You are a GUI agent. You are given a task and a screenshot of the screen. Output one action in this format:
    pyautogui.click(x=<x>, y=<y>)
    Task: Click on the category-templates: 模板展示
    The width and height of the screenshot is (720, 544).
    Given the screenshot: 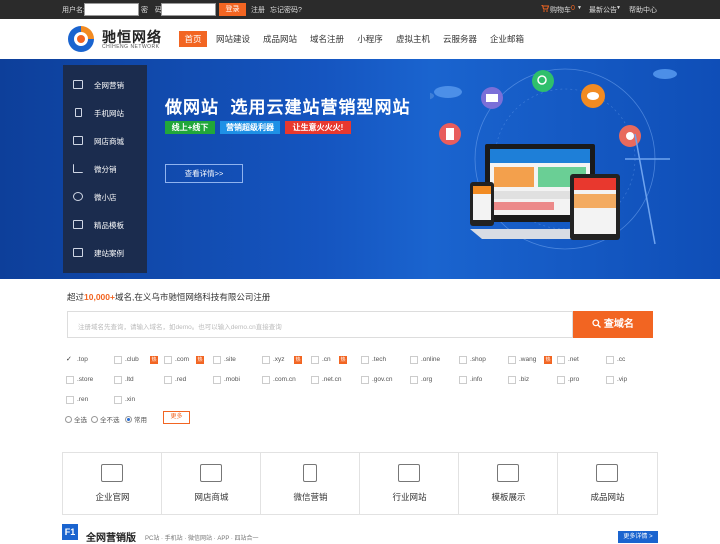 What is the action you would take?
    pyautogui.click(x=508, y=483)
    